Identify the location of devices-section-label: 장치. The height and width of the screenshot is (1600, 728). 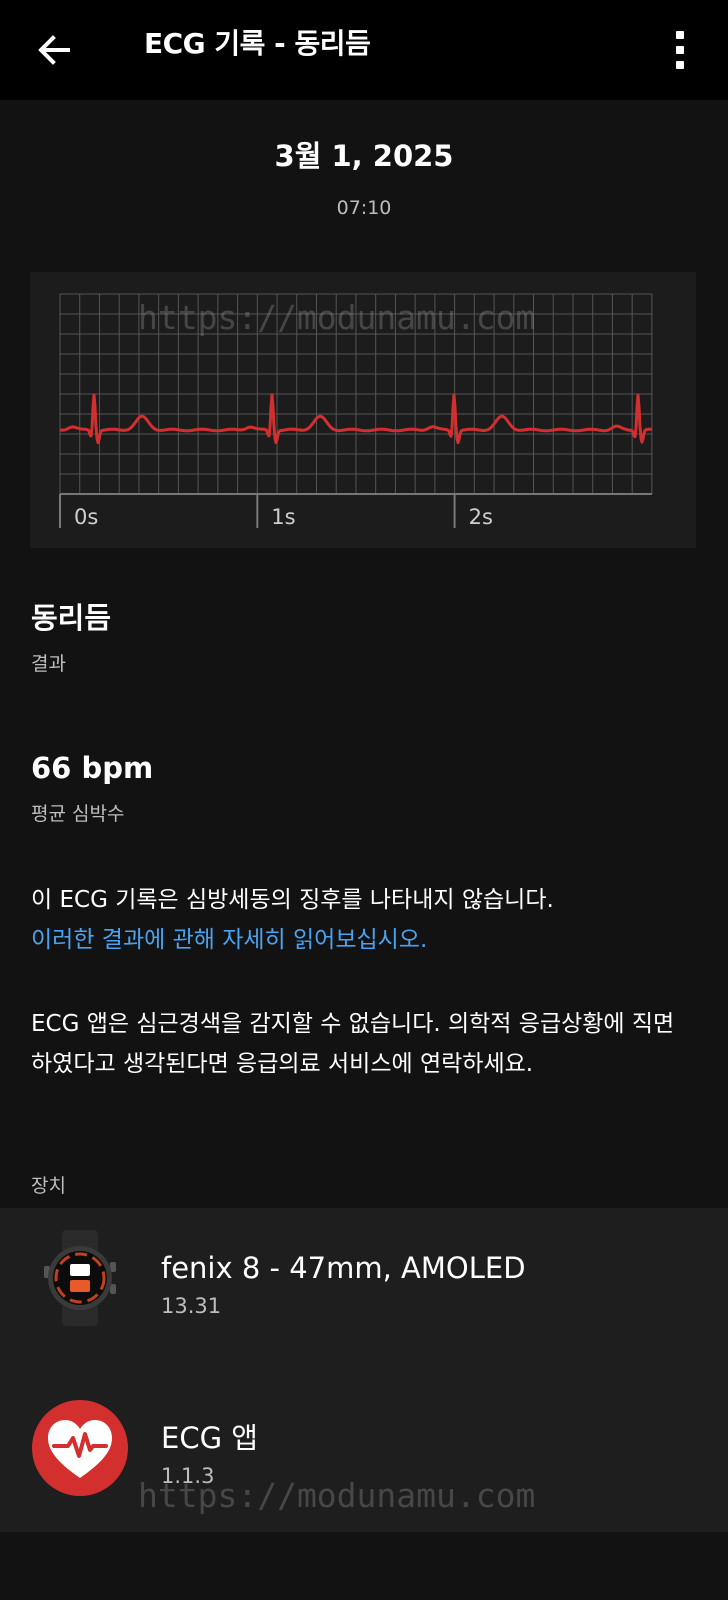
(48, 1186).